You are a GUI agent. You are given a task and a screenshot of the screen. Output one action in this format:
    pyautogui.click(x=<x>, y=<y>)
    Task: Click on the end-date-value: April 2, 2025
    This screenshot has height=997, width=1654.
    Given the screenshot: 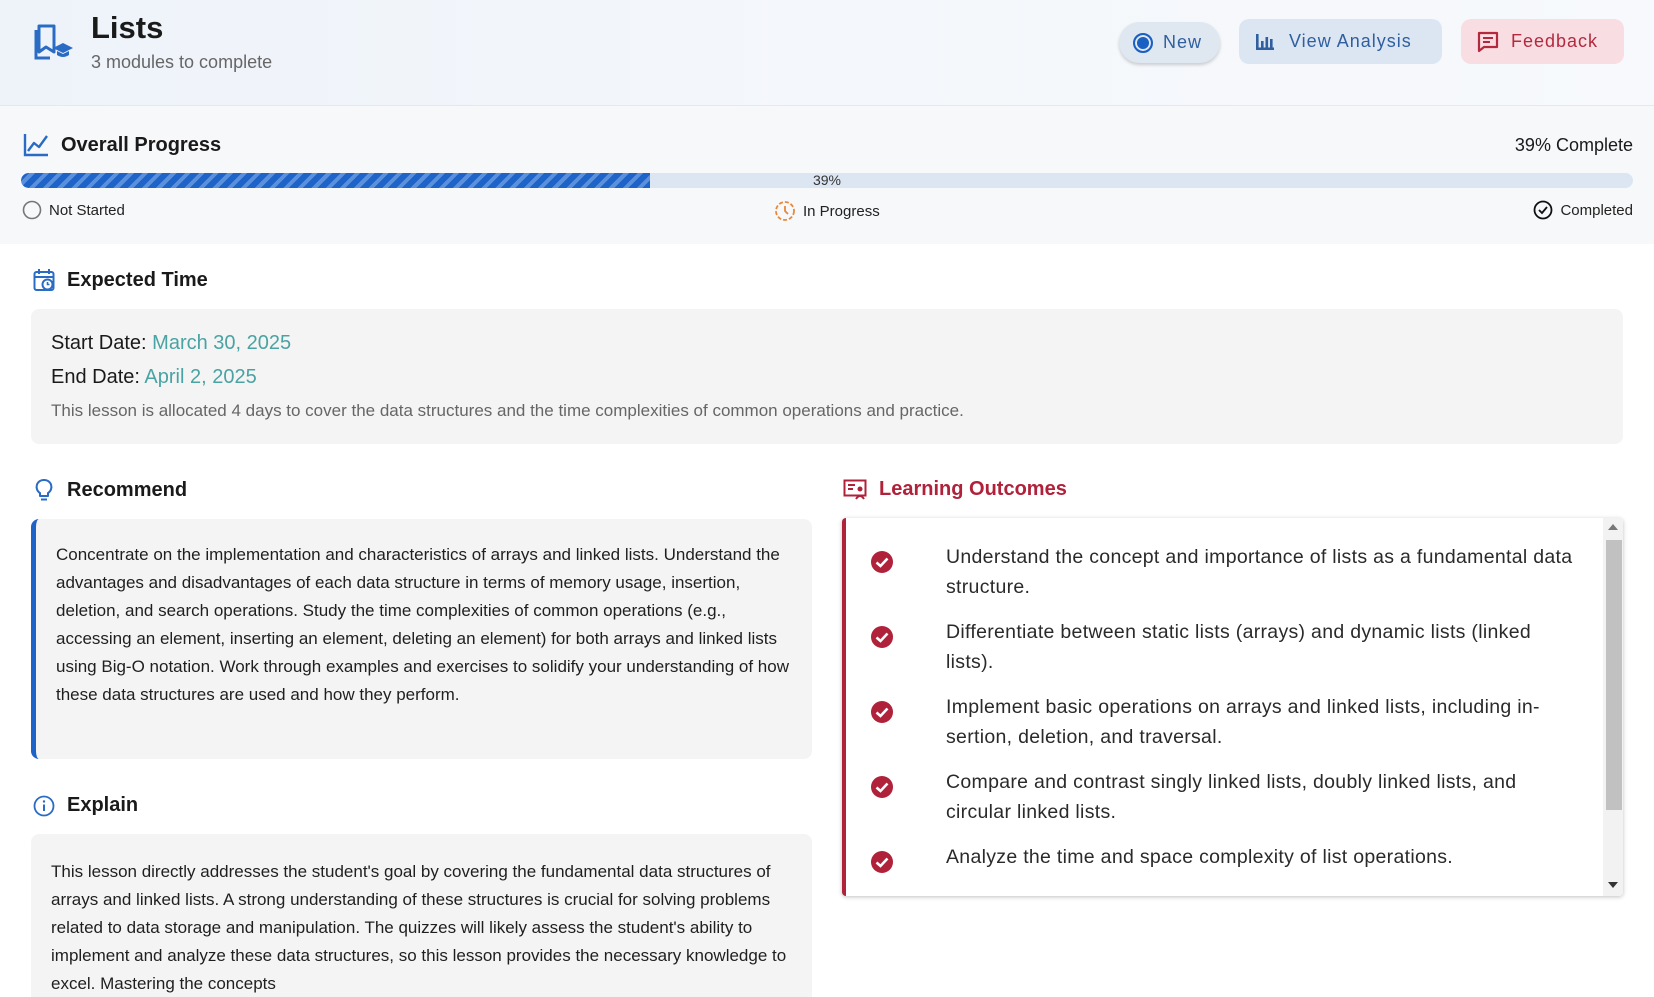 What is the action you would take?
    pyautogui.click(x=200, y=377)
    